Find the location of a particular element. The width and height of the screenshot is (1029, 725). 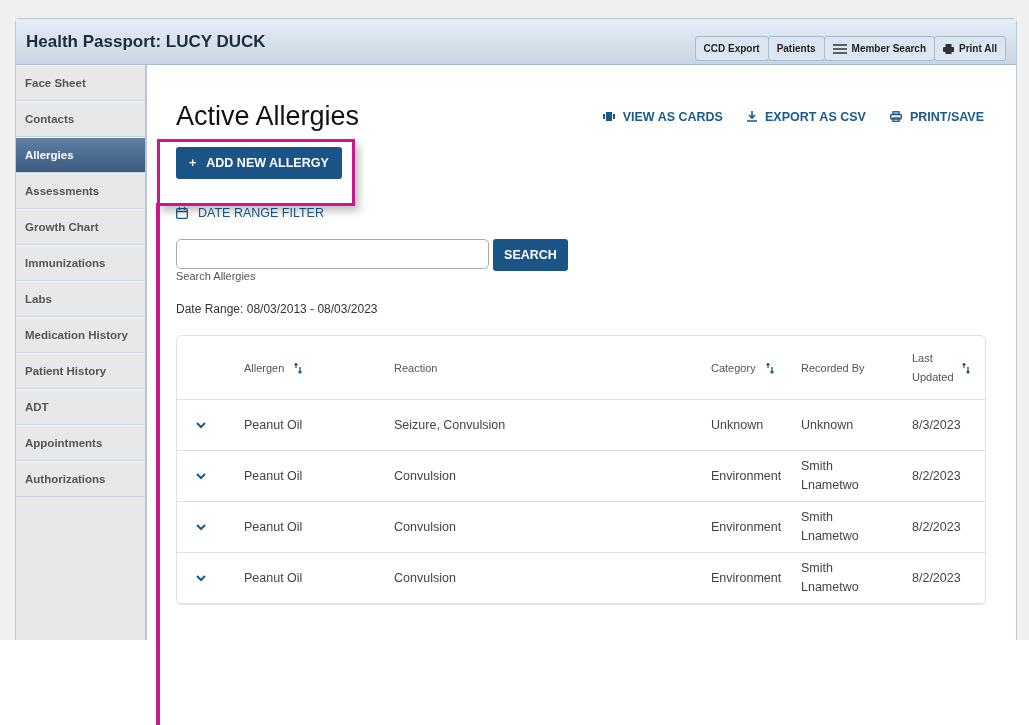

menu-icon is located at coordinates (839, 48).